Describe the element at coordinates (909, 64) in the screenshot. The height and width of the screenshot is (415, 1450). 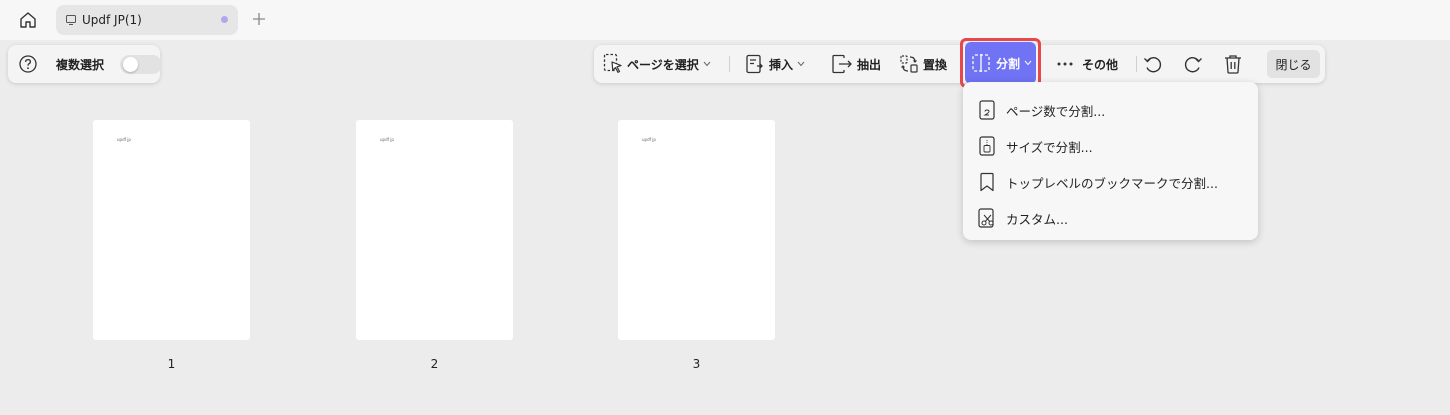
I see `replace-icon` at that location.